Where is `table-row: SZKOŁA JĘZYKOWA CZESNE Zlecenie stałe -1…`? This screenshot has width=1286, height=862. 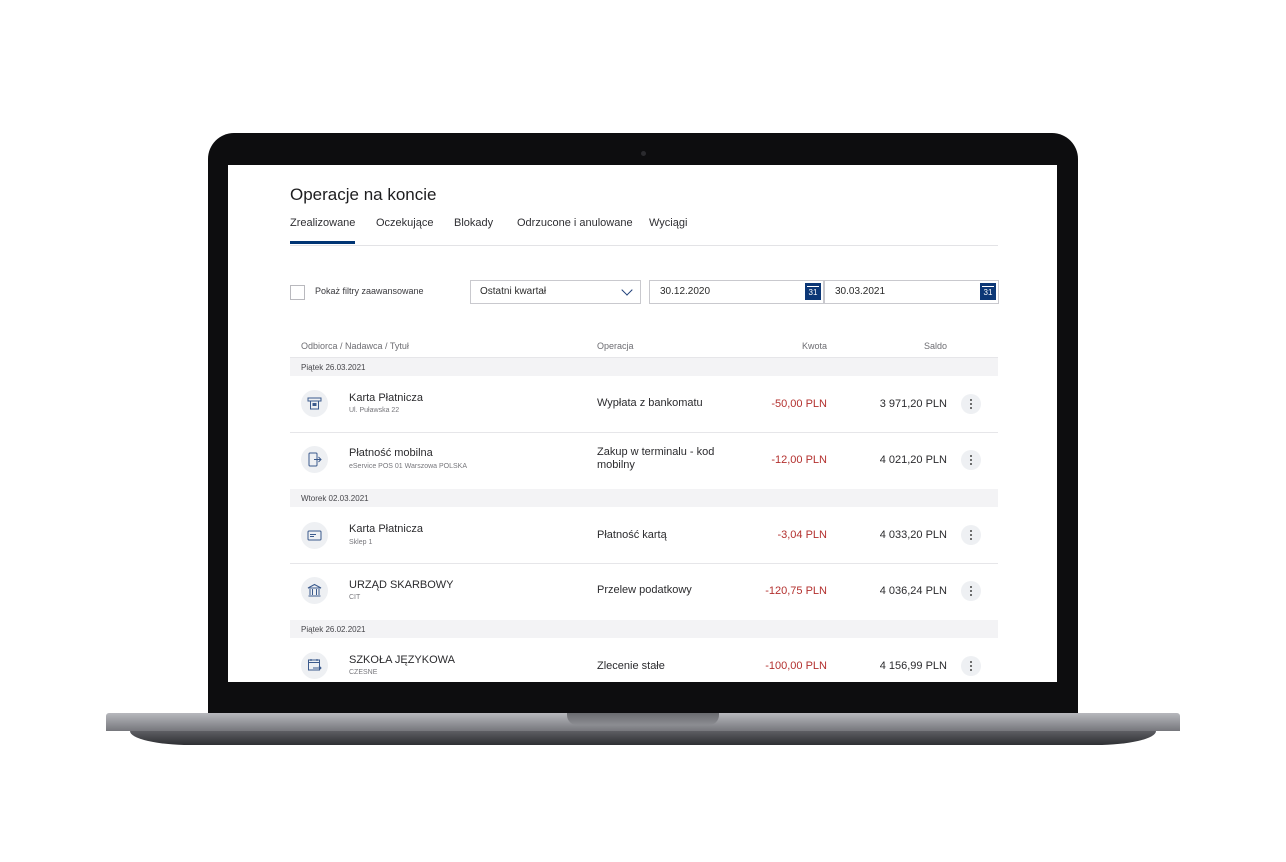
table-row: SZKOŁA JĘZYKOWA CZESNE Zlecenie stałe -1… is located at coordinates (644, 660).